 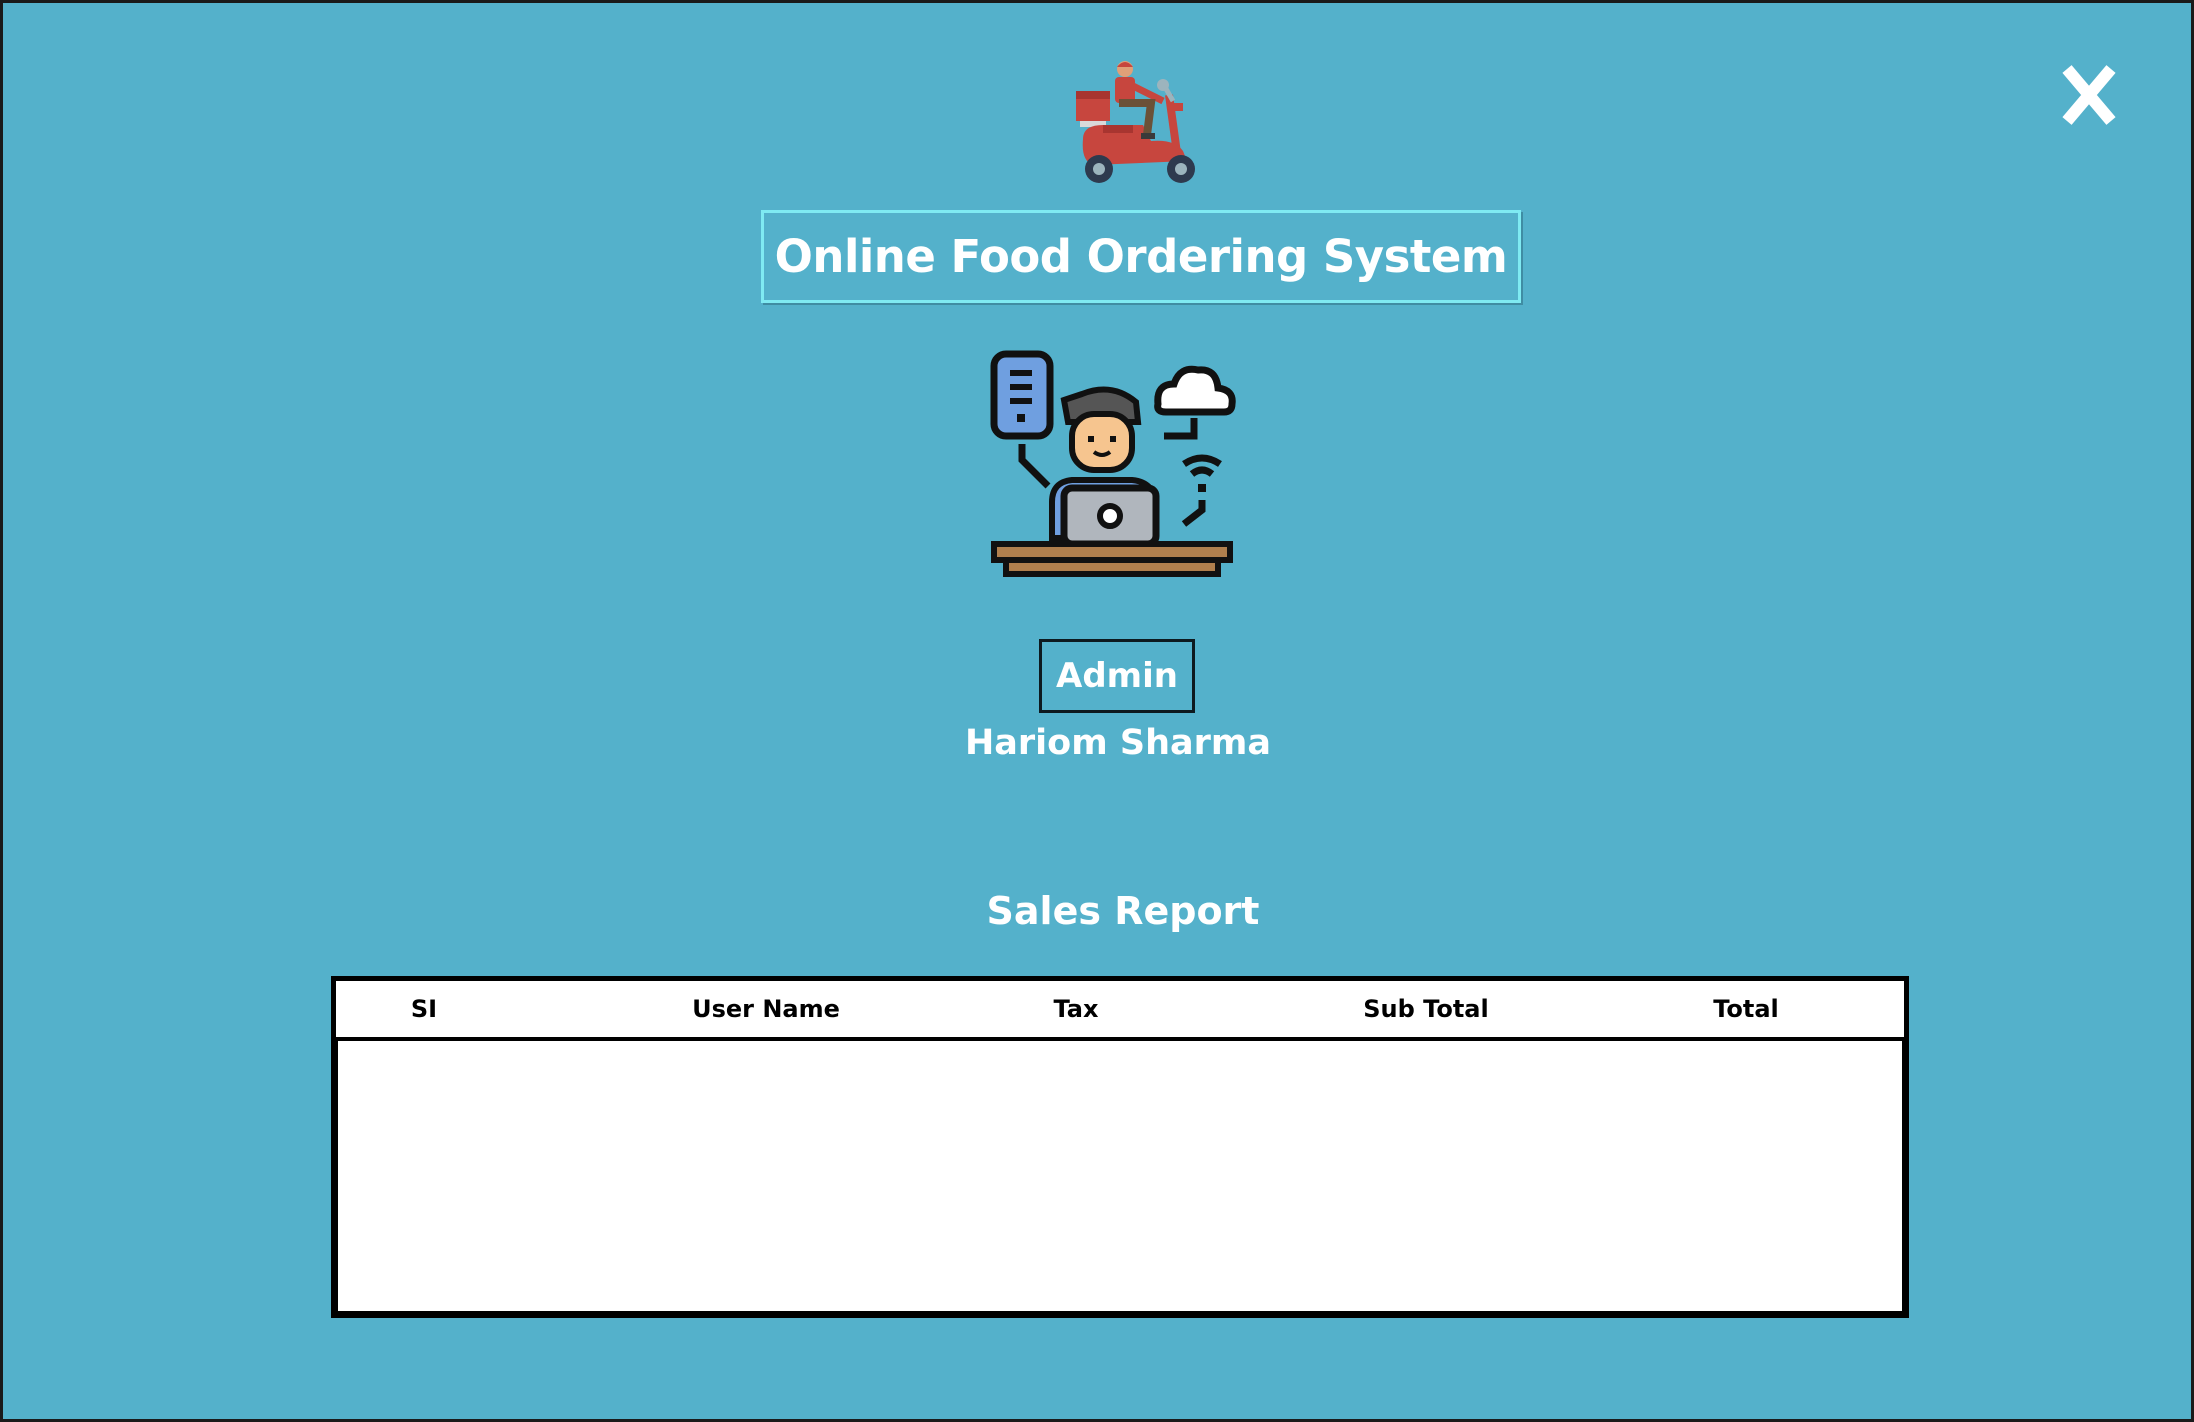 I want to click on column-header-sub-total: Sub Total, so click(x=1426, y=1009).